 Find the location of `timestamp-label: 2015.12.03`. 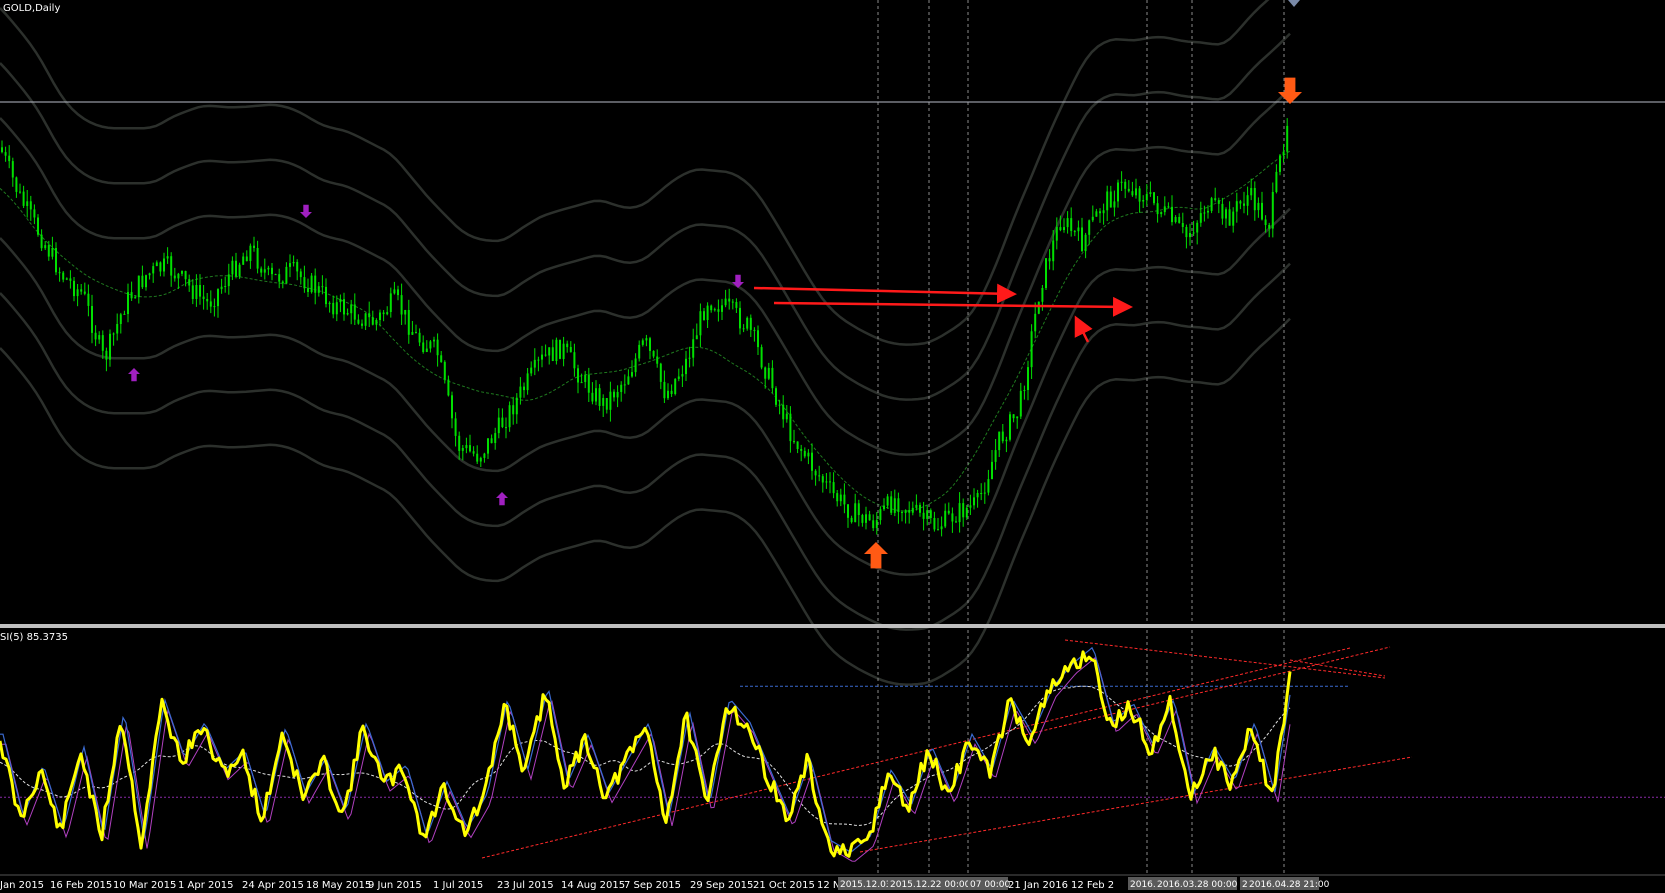

timestamp-label: 2015.12.03 is located at coordinates (866, 885).